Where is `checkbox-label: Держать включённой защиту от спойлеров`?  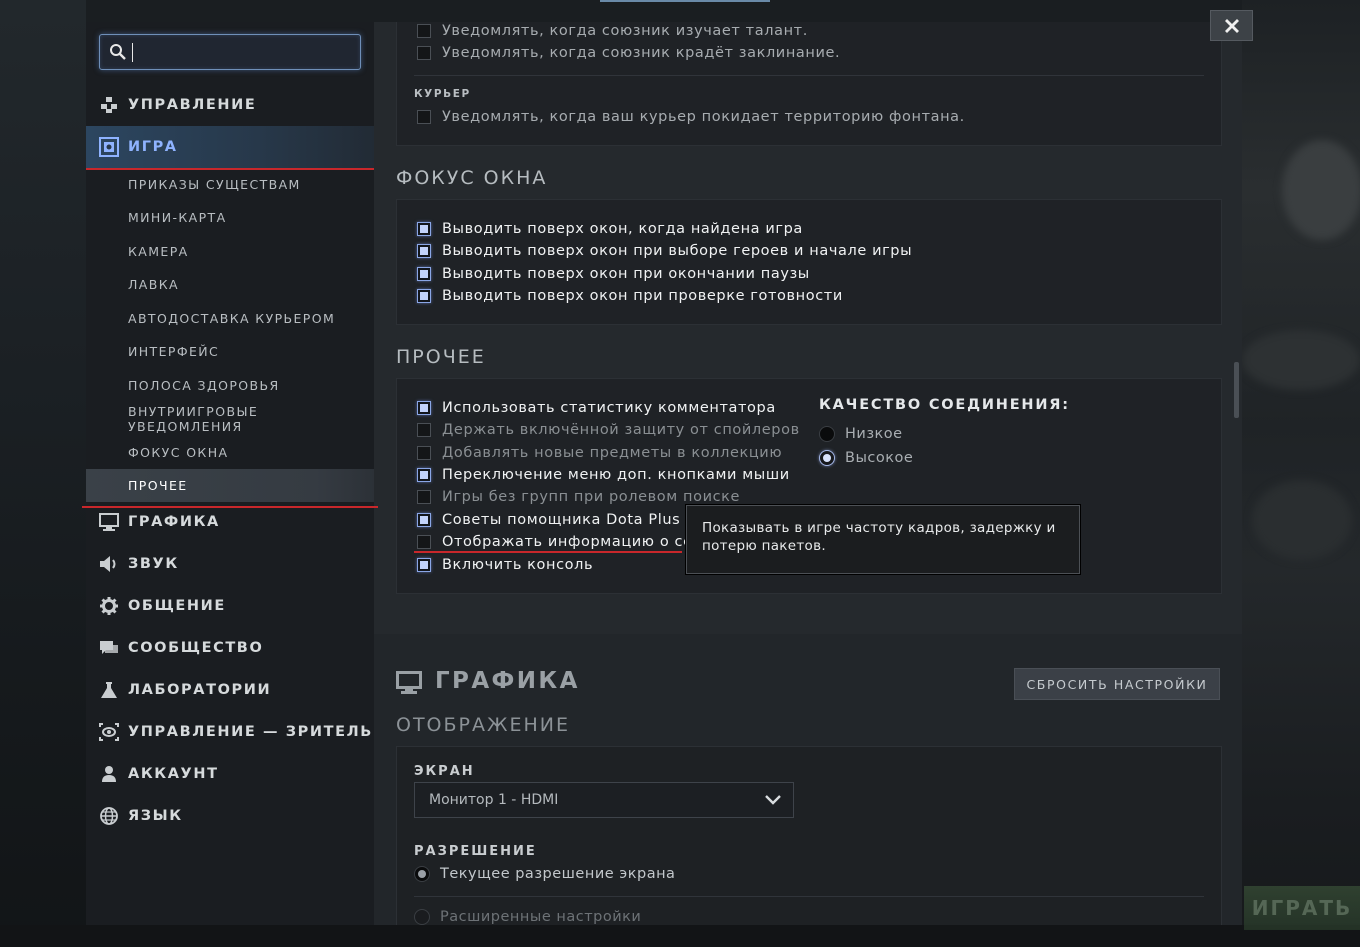
checkbox-label: Держать включённой защиту от спойлеров is located at coordinates (621, 430).